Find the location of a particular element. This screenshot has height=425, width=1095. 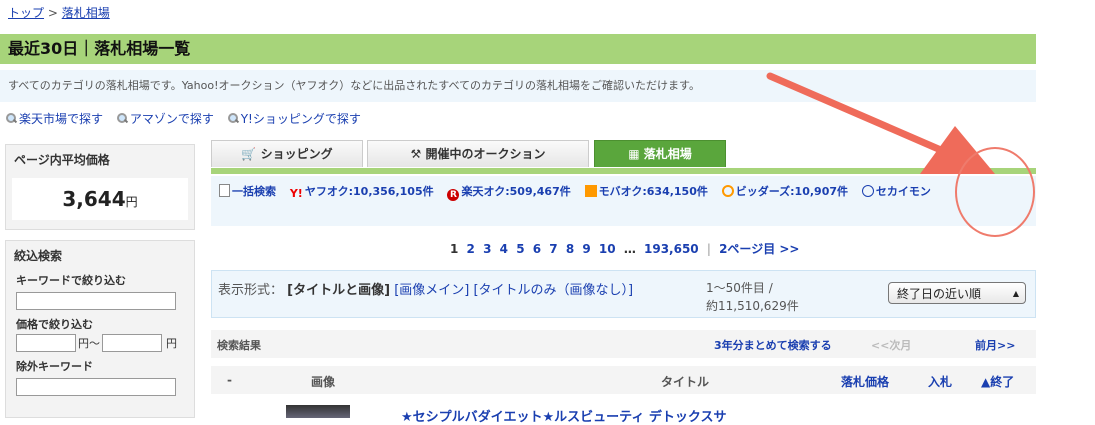

page-link: 5 is located at coordinates (520, 249).